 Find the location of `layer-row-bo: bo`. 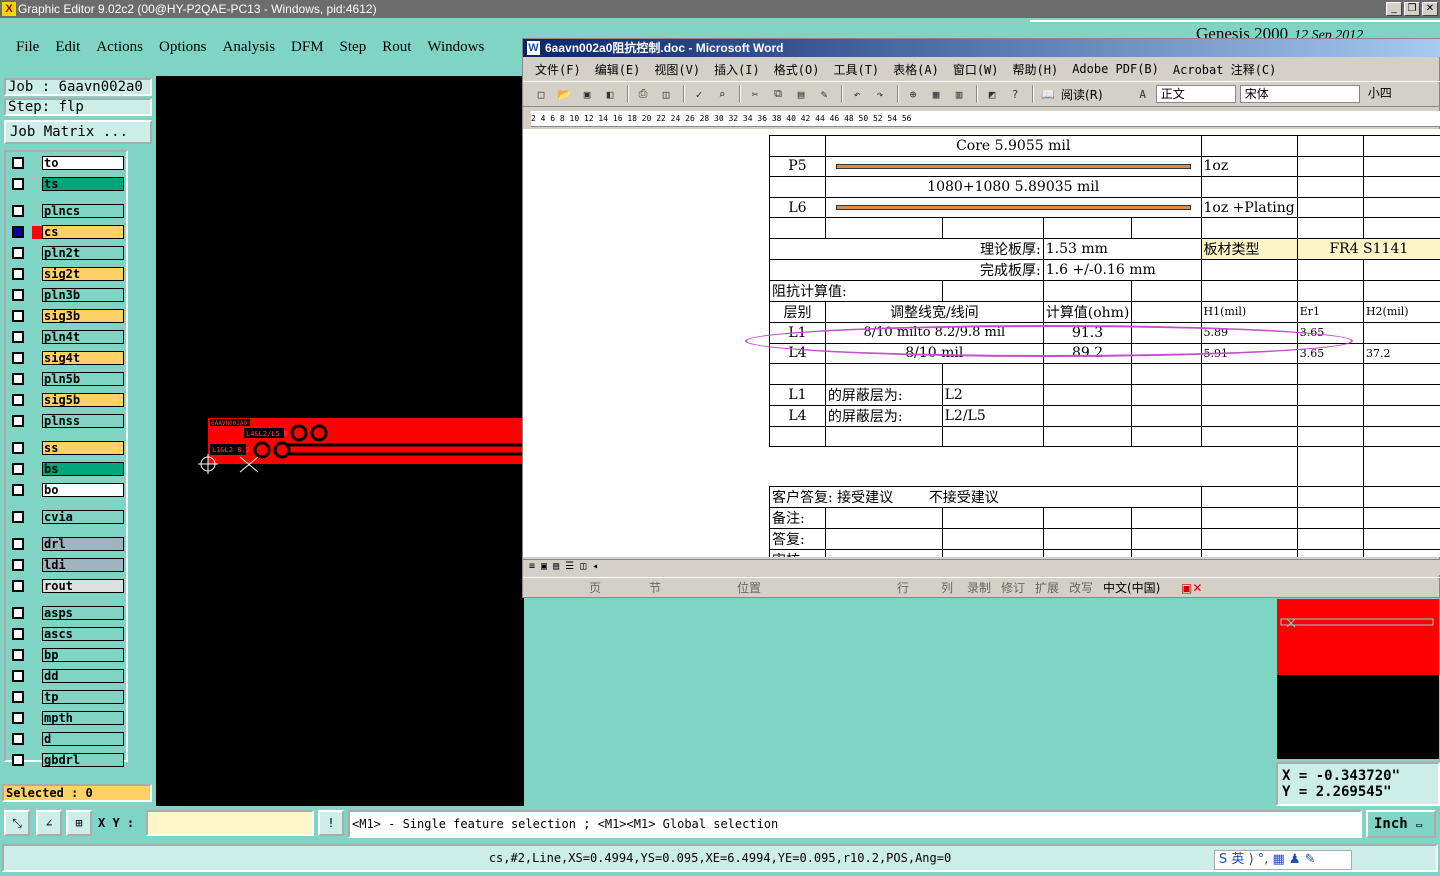

layer-row-bo: bo is located at coordinates (68, 490).